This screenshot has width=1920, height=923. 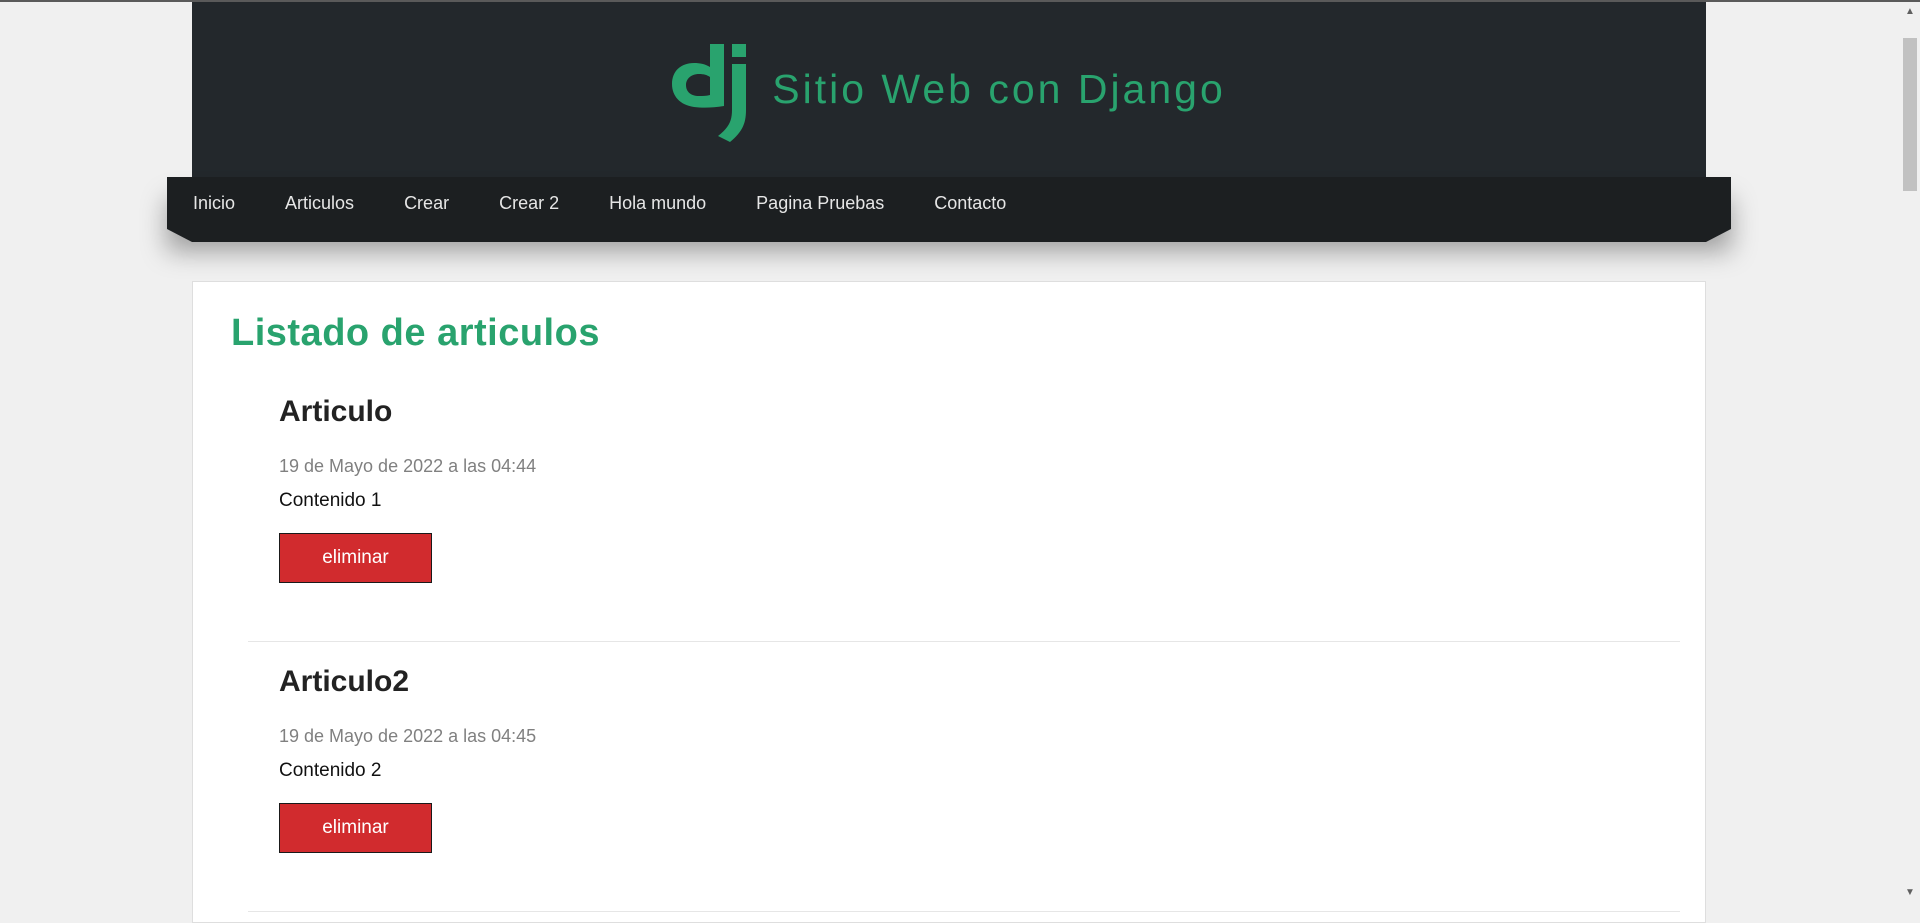 I want to click on nav-item-pagina-pruebas: Pagina Pruebas, so click(x=820, y=203).